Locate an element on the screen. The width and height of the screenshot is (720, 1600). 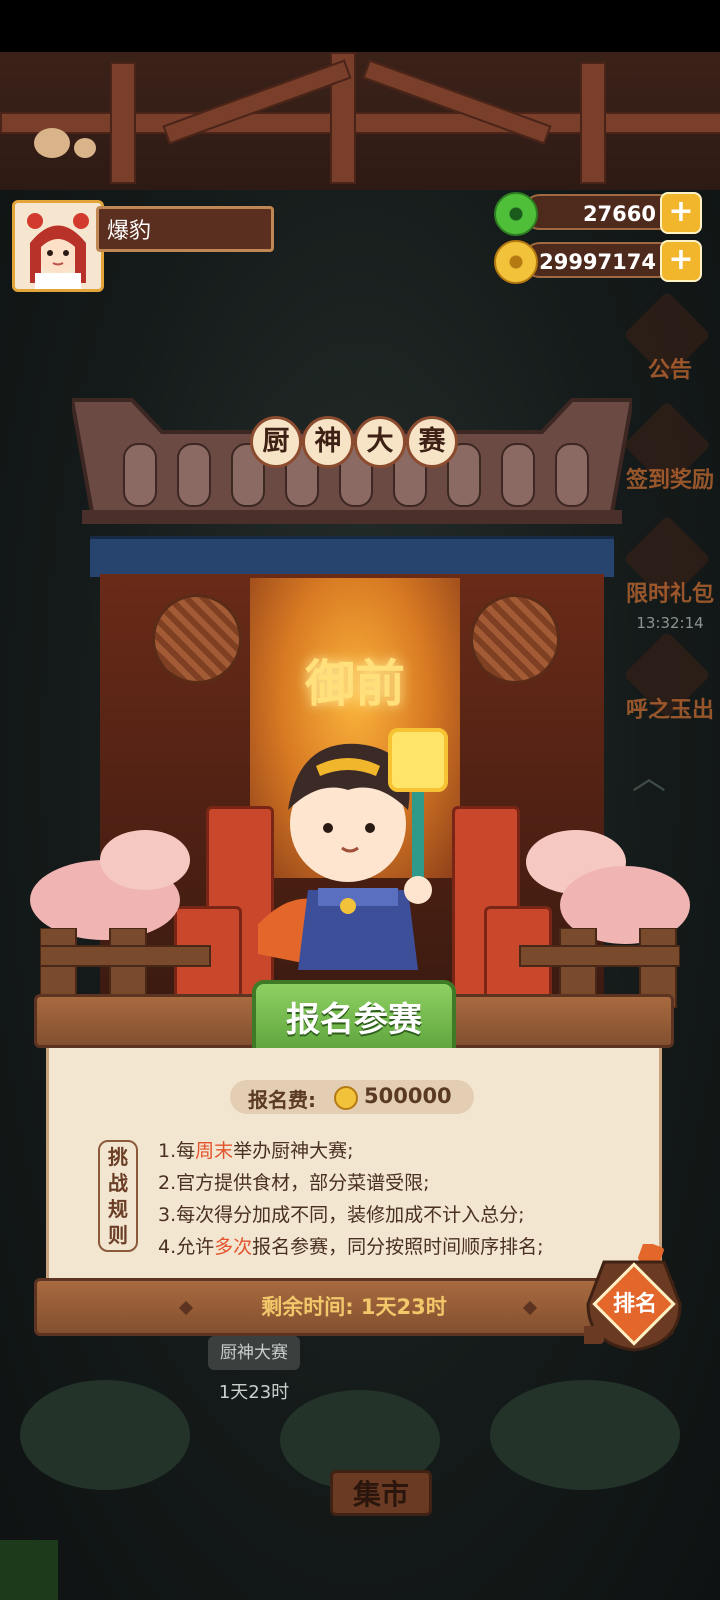
rules-tag: 挑战规则 is located at coordinates (118, 1196).